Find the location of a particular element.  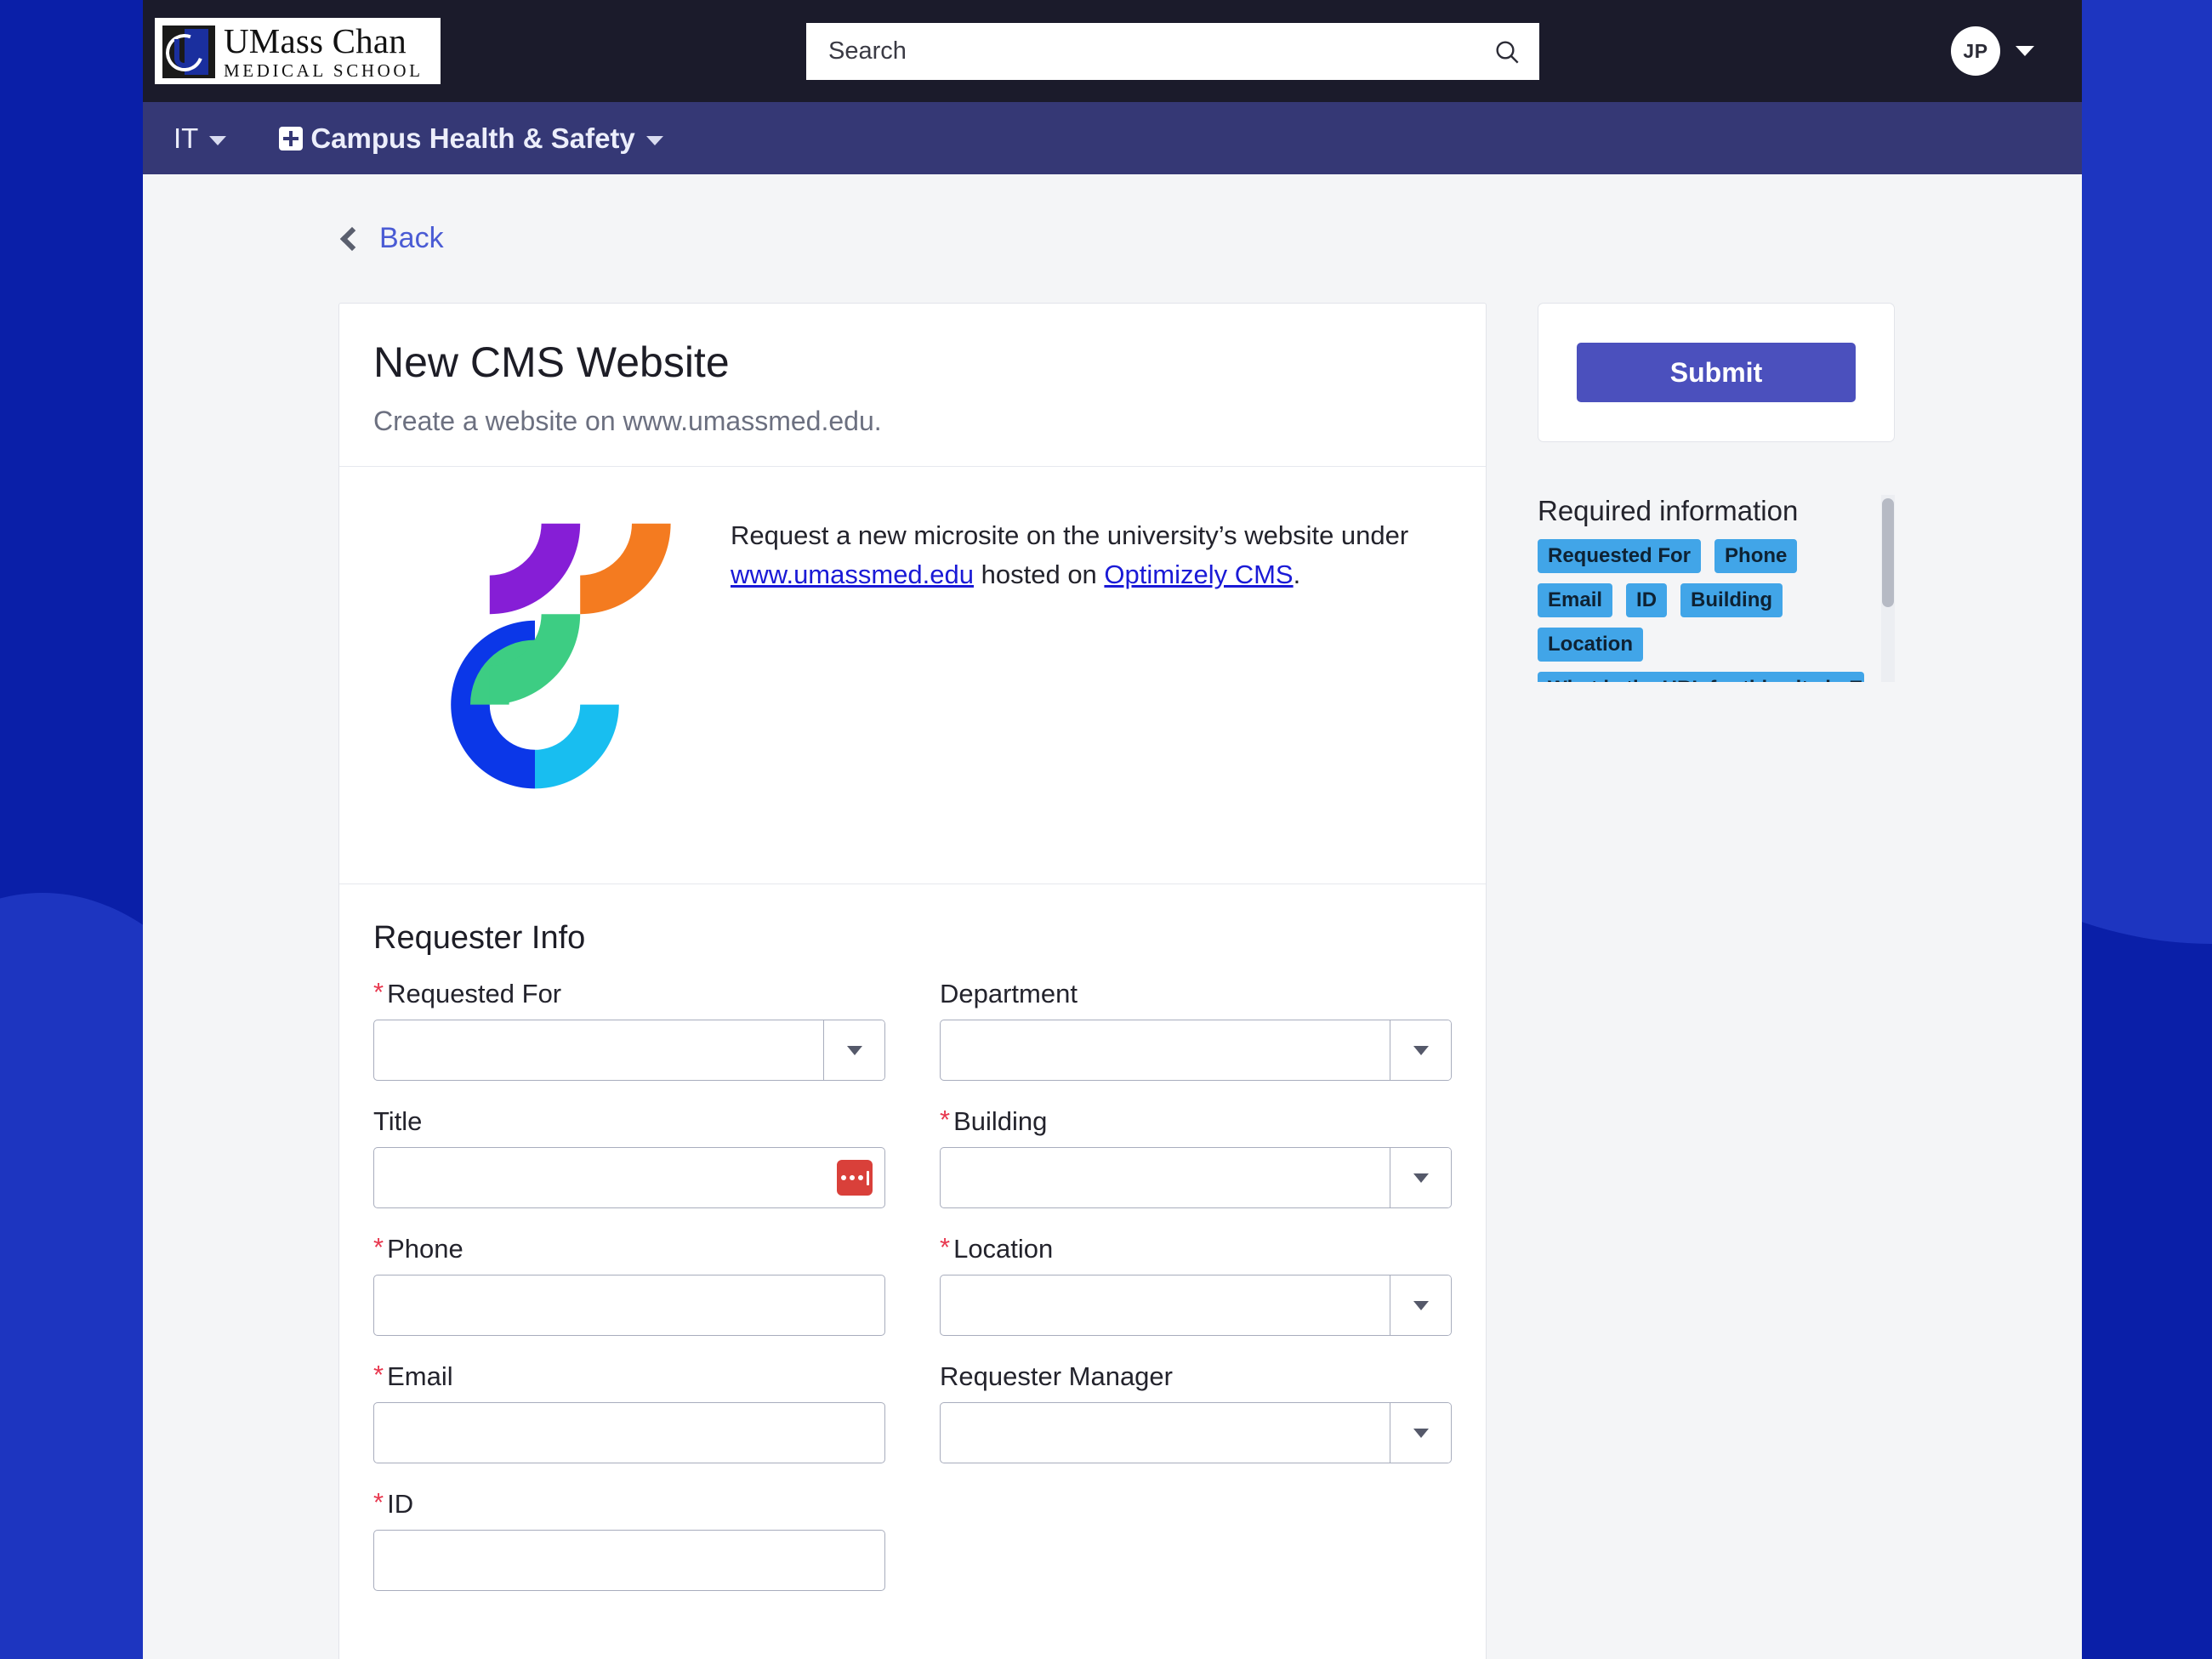

location-dropdown-button is located at coordinates (1421, 1305).